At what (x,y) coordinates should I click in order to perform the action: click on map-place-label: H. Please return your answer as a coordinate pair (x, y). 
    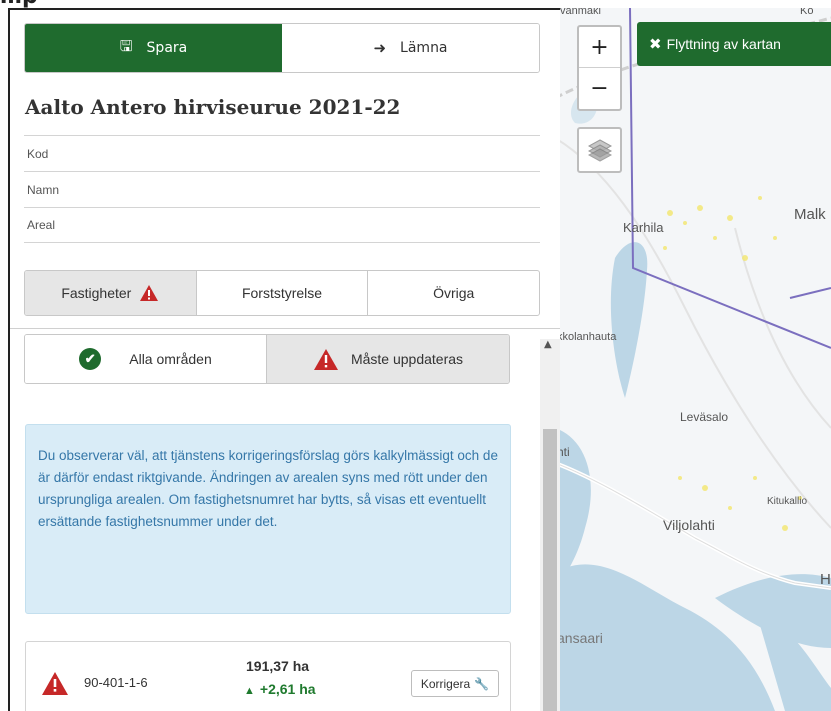
    Looking at the image, I should click on (825, 579).